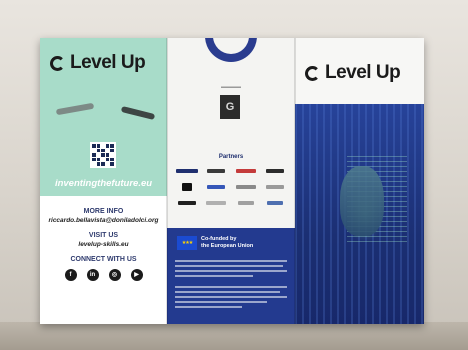  I want to click on table-edge, so click(234, 336).